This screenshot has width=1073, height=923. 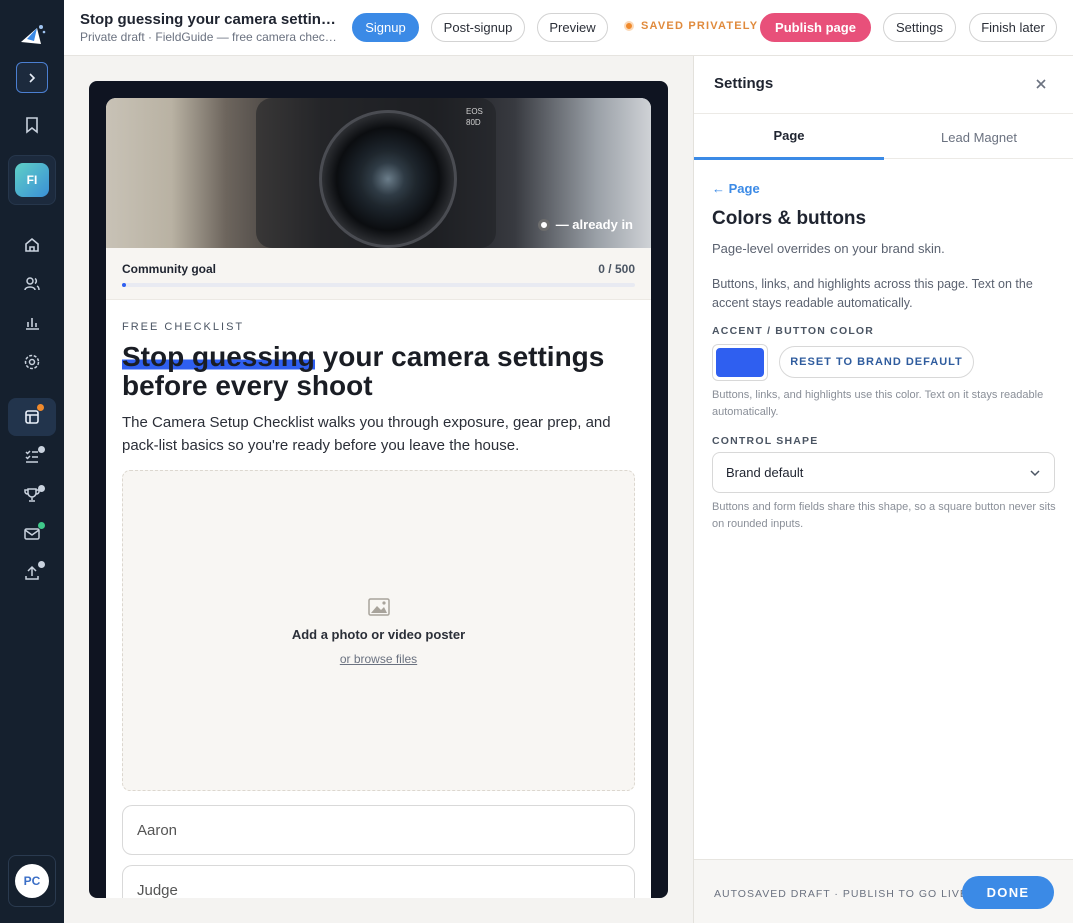 What do you see at coordinates (32, 461) in the screenshot?
I see `left-rail: FI PC` at bounding box center [32, 461].